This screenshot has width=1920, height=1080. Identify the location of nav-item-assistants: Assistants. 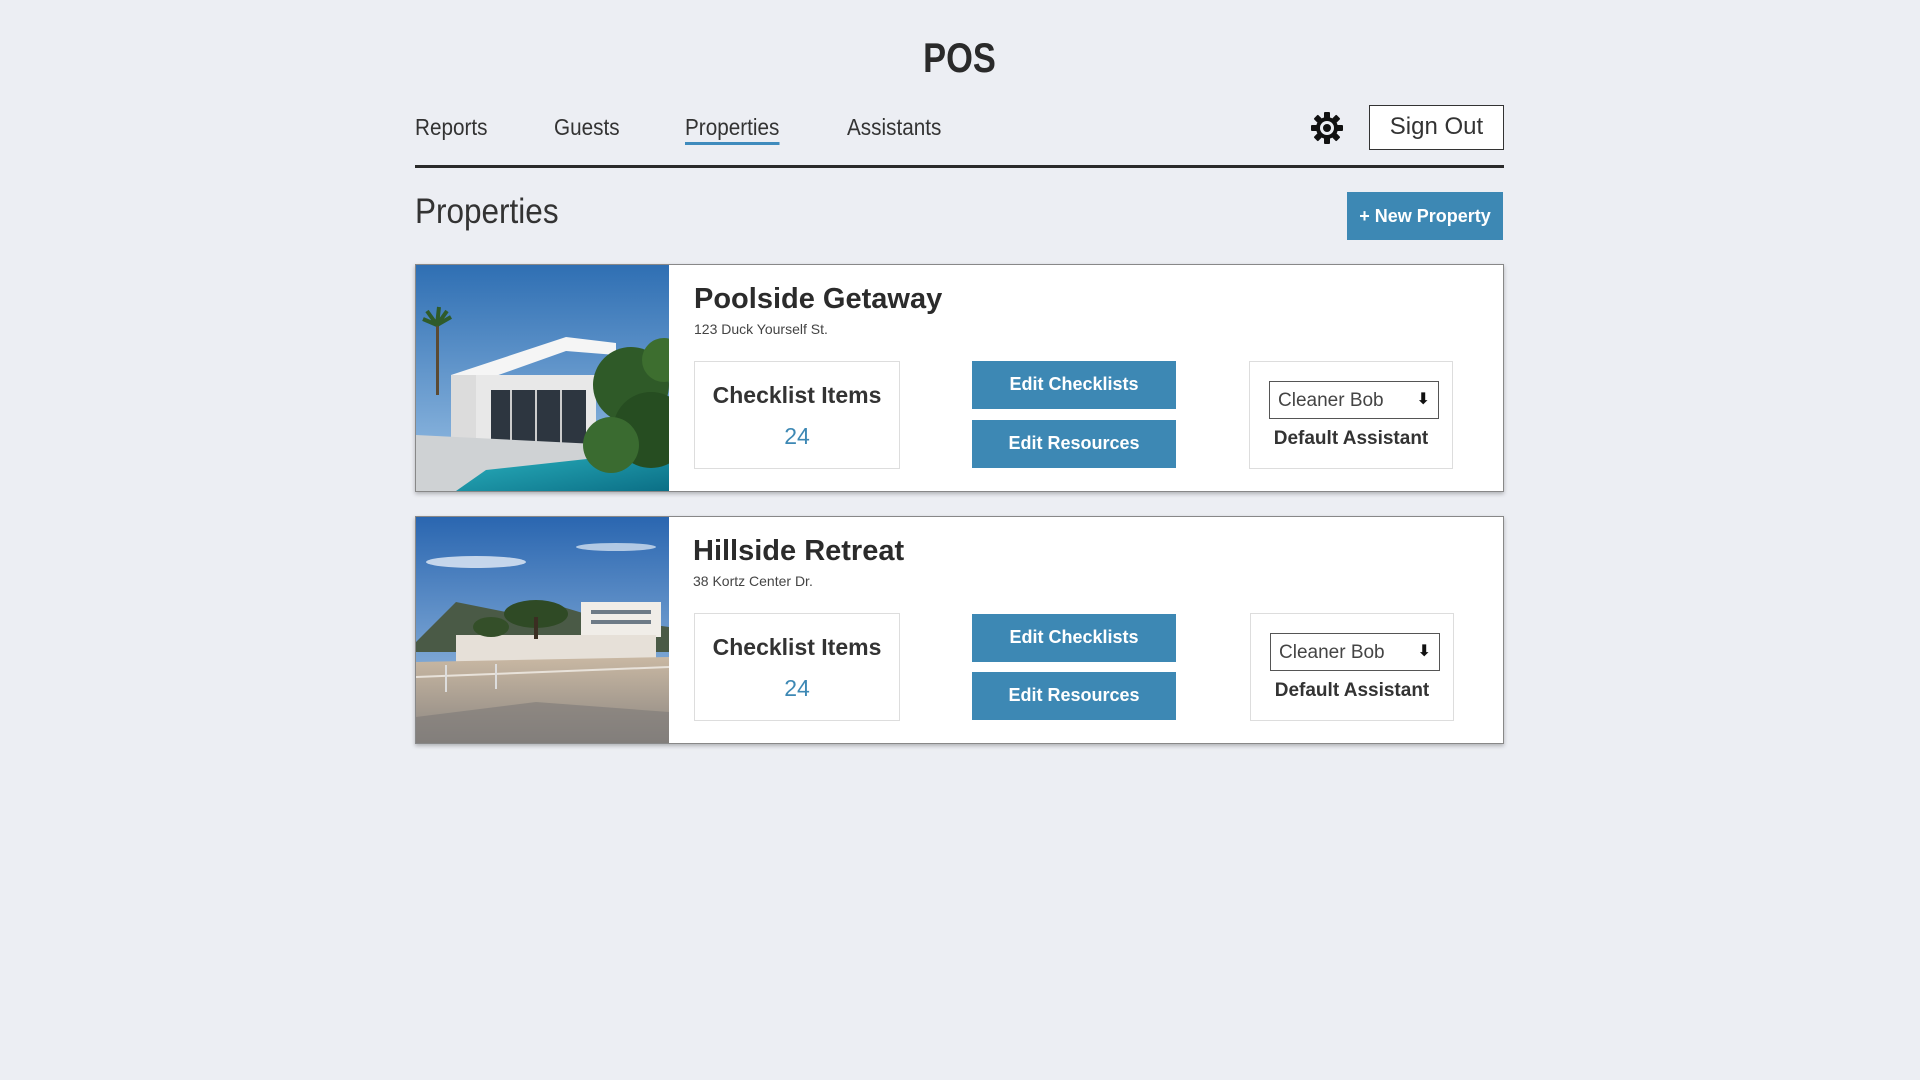
(894, 127).